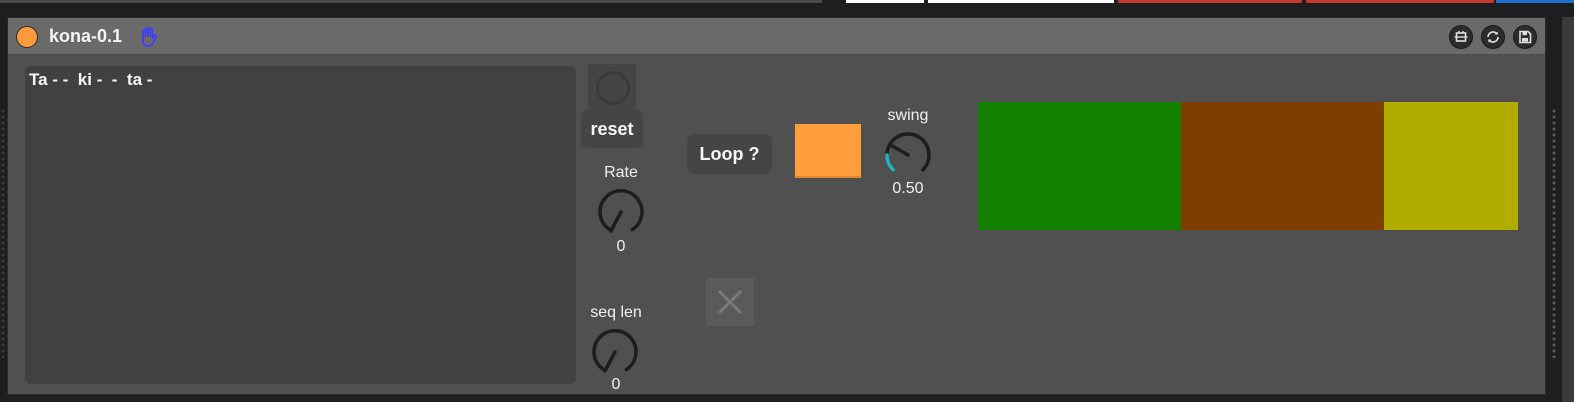 The image size is (1574, 402). What do you see at coordinates (828, 151) in the screenshot?
I see `loop-toggle` at bounding box center [828, 151].